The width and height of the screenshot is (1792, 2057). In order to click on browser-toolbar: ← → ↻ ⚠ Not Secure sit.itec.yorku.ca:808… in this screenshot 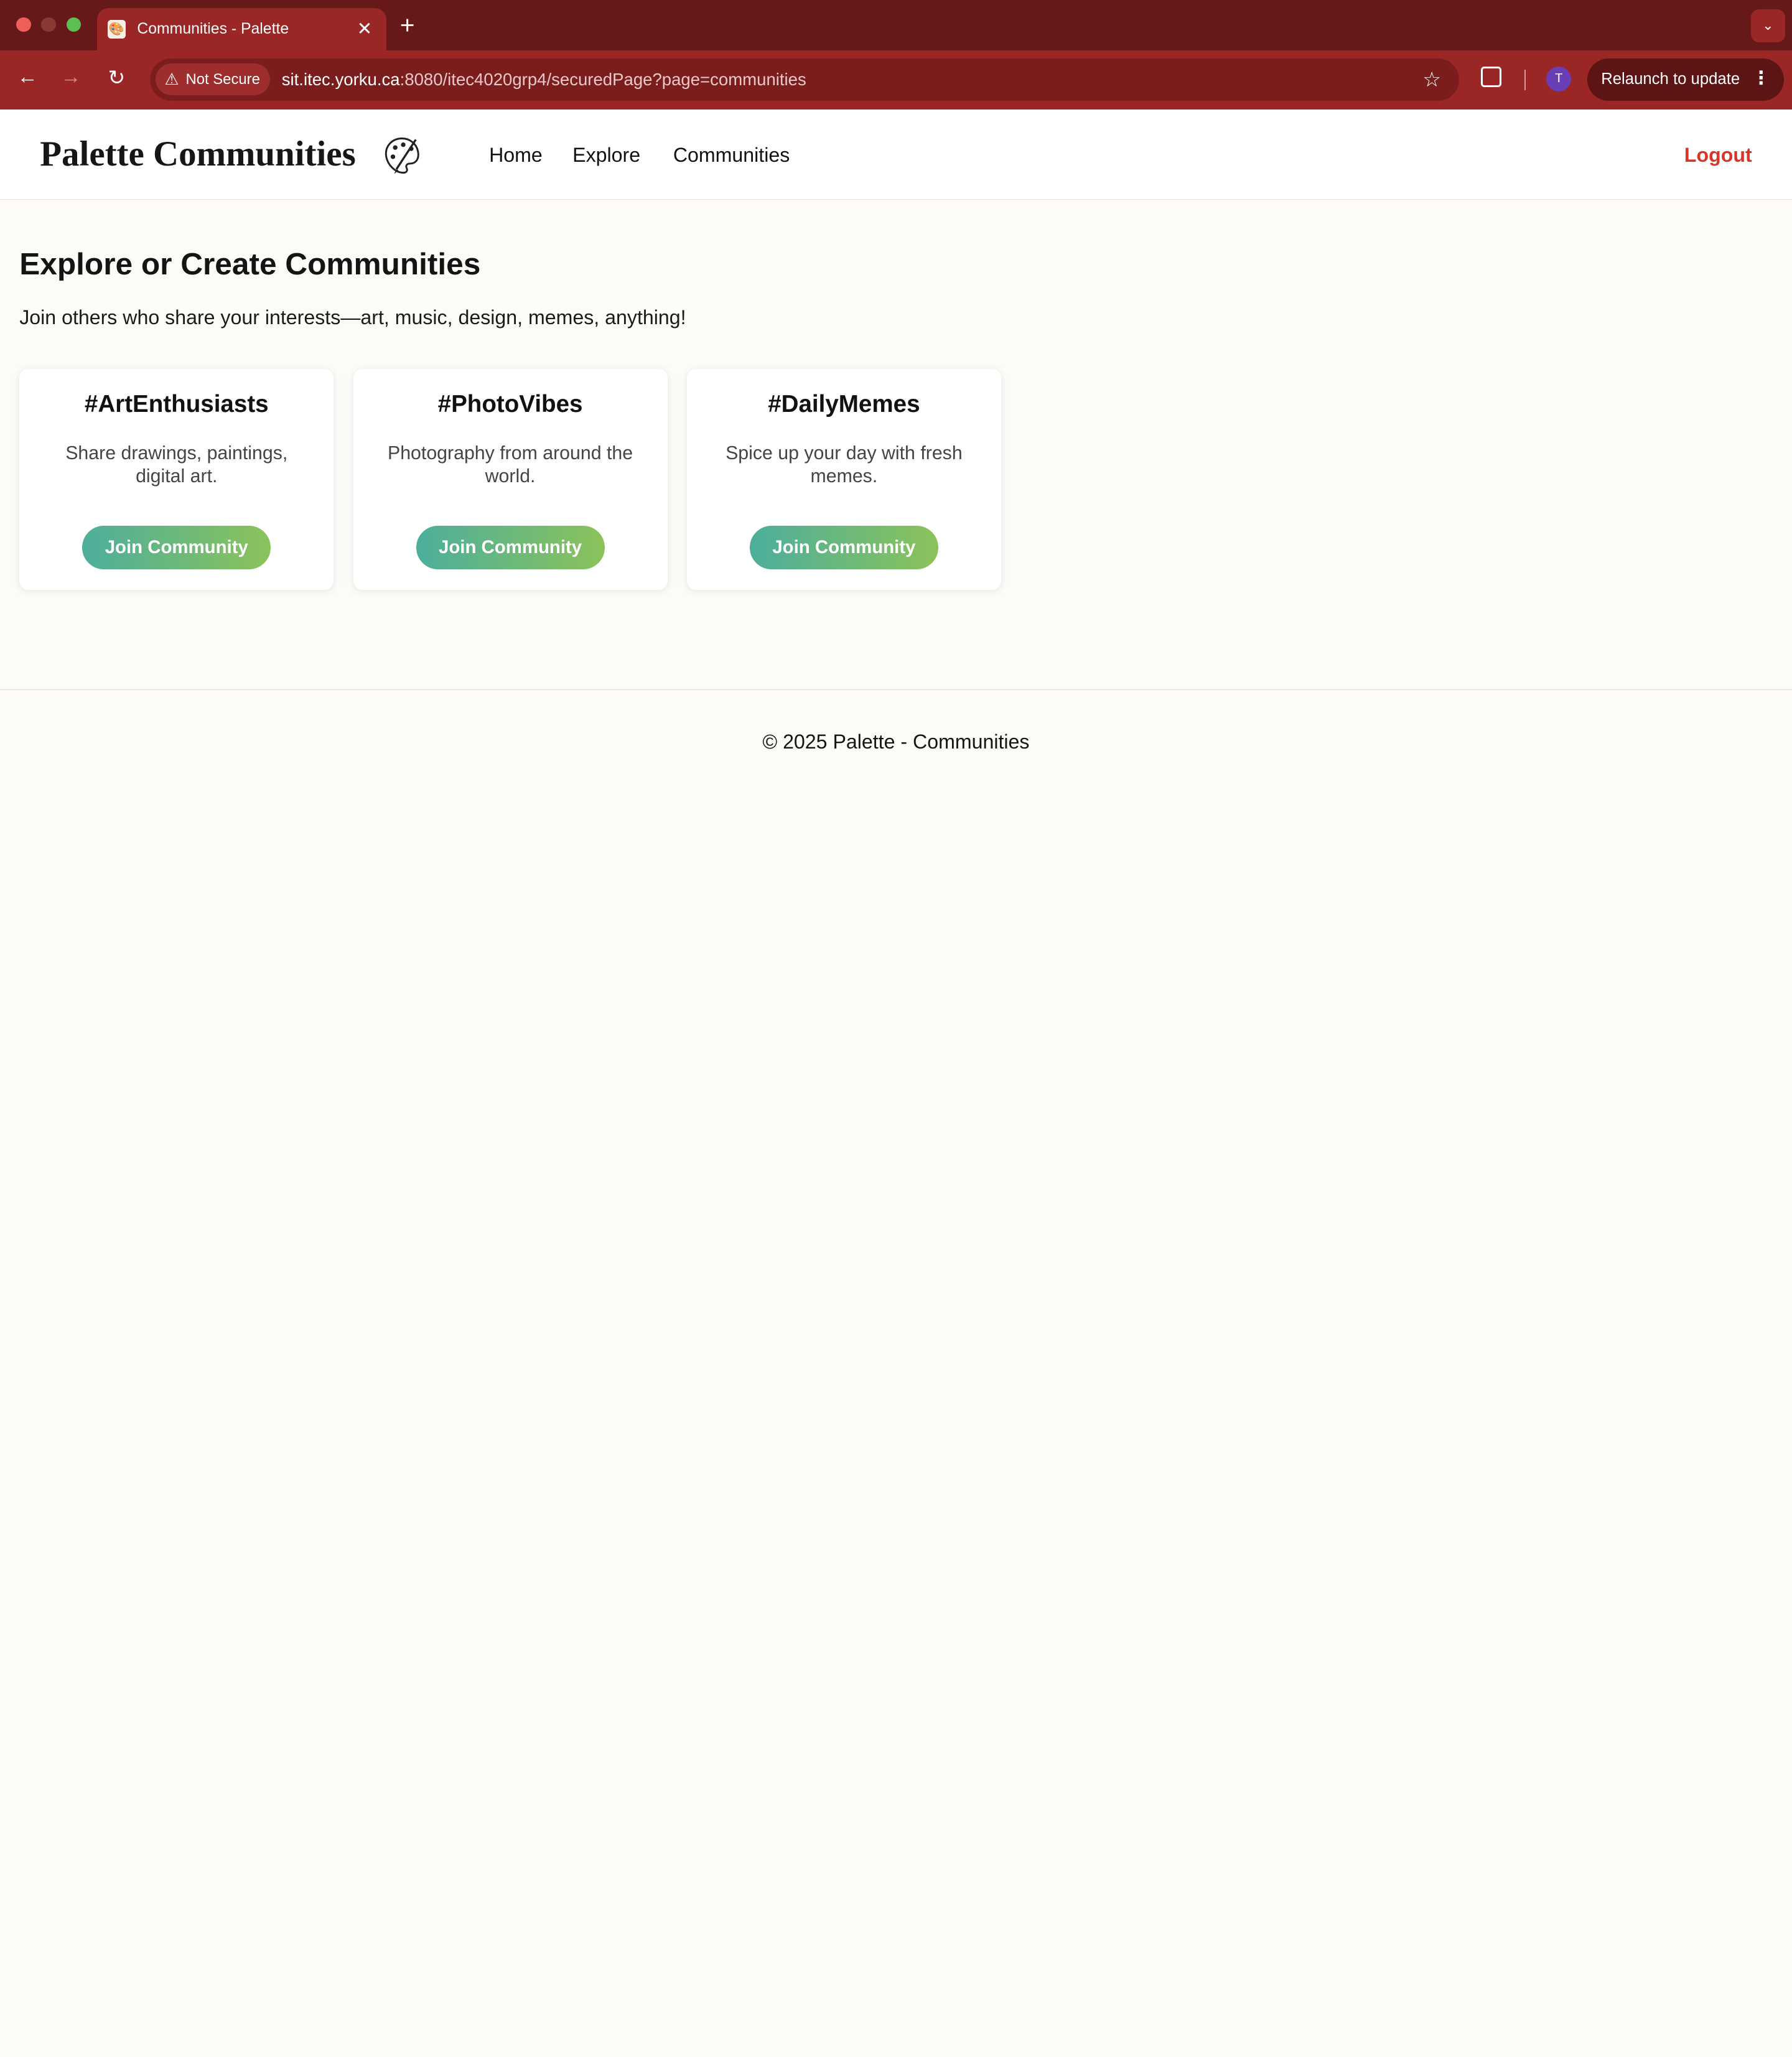, I will do `click(896, 80)`.